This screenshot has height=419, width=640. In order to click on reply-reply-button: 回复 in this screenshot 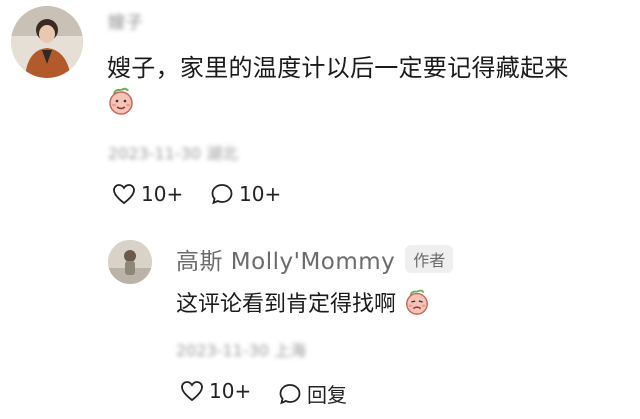, I will do `click(312, 393)`.